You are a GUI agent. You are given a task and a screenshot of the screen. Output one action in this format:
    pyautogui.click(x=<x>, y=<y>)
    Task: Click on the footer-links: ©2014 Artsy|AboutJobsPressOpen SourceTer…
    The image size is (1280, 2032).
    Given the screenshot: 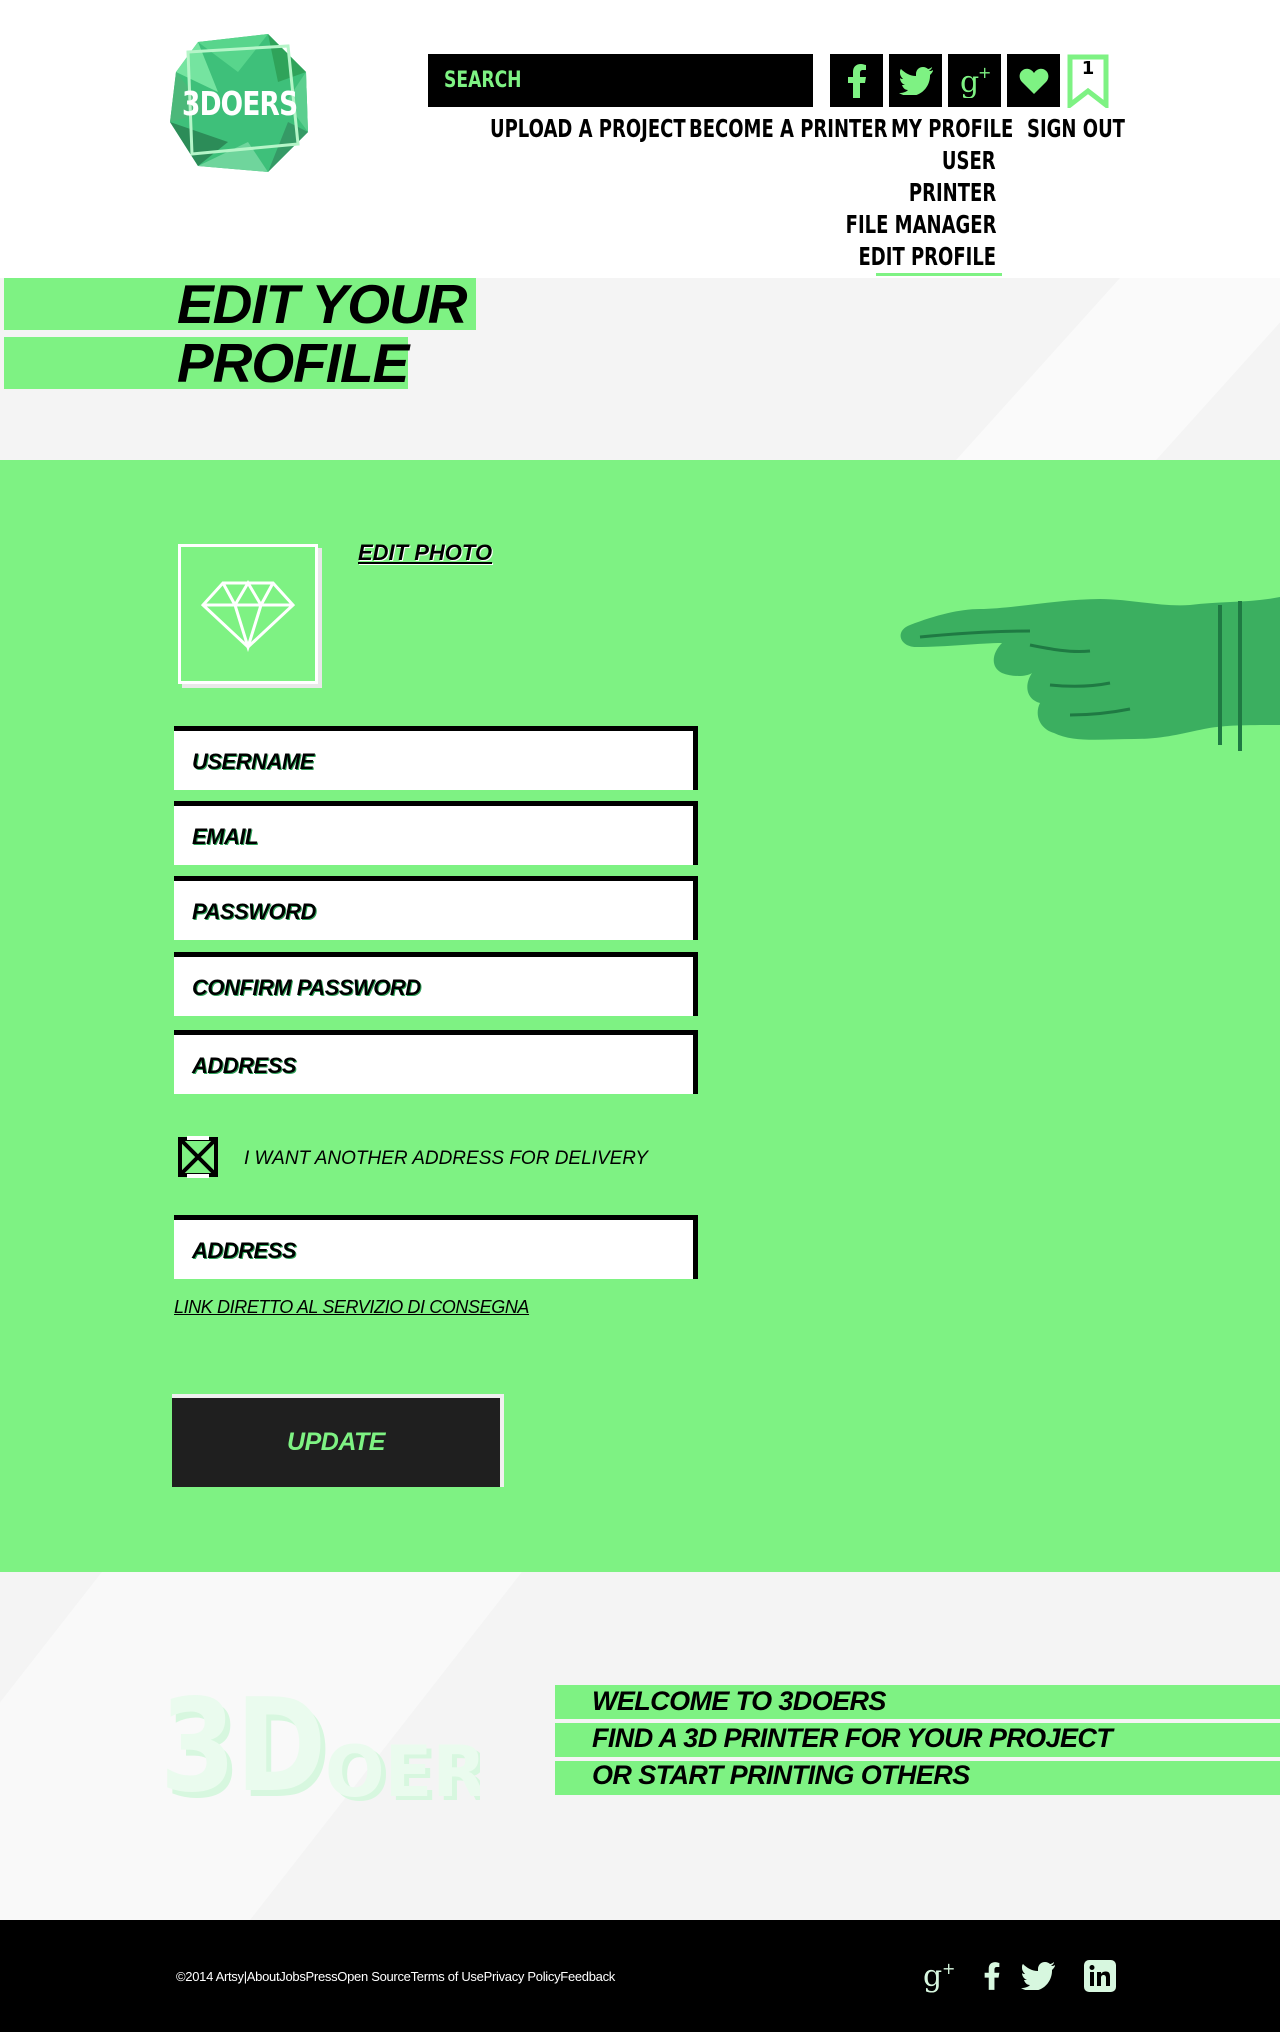 What is the action you would take?
    pyautogui.click(x=395, y=1976)
    